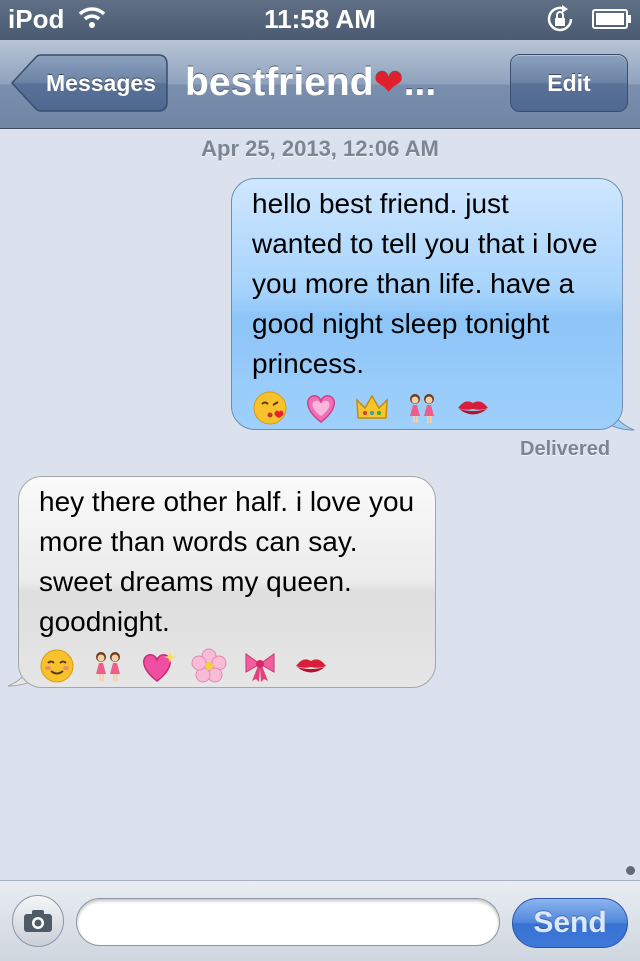 Image resolution: width=640 pixels, height=961 pixels. I want to click on status-bar: iPod 11:58 AM, so click(320, 20).